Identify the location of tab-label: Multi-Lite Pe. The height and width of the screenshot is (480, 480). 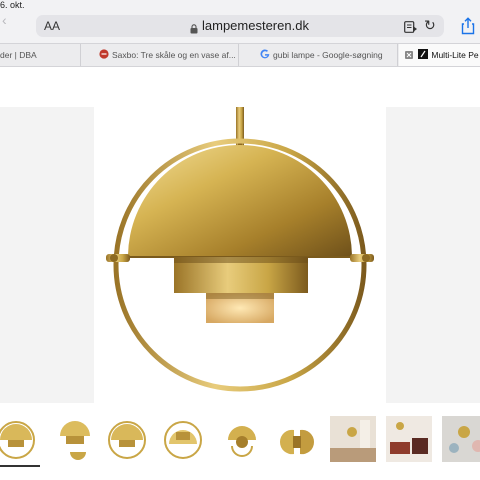
(455, 55).